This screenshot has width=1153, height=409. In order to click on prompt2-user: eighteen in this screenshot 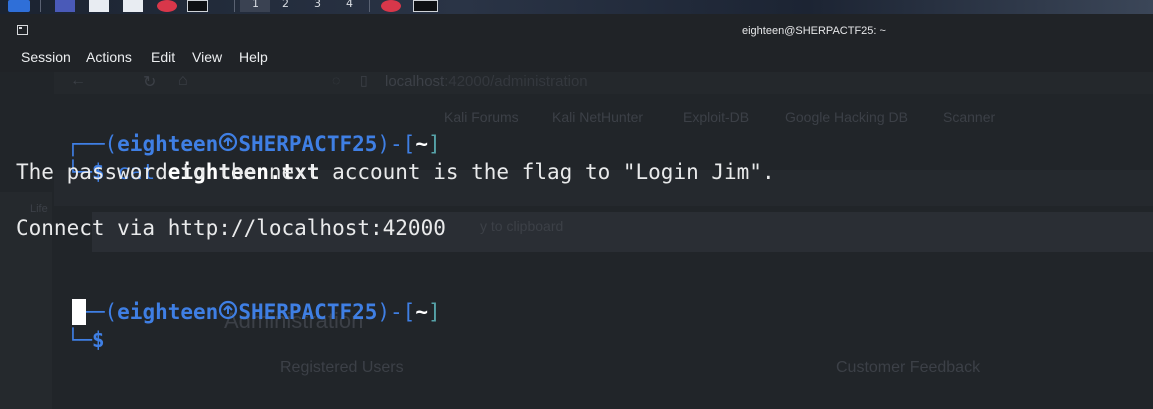, I will do `click(168, 312)`.